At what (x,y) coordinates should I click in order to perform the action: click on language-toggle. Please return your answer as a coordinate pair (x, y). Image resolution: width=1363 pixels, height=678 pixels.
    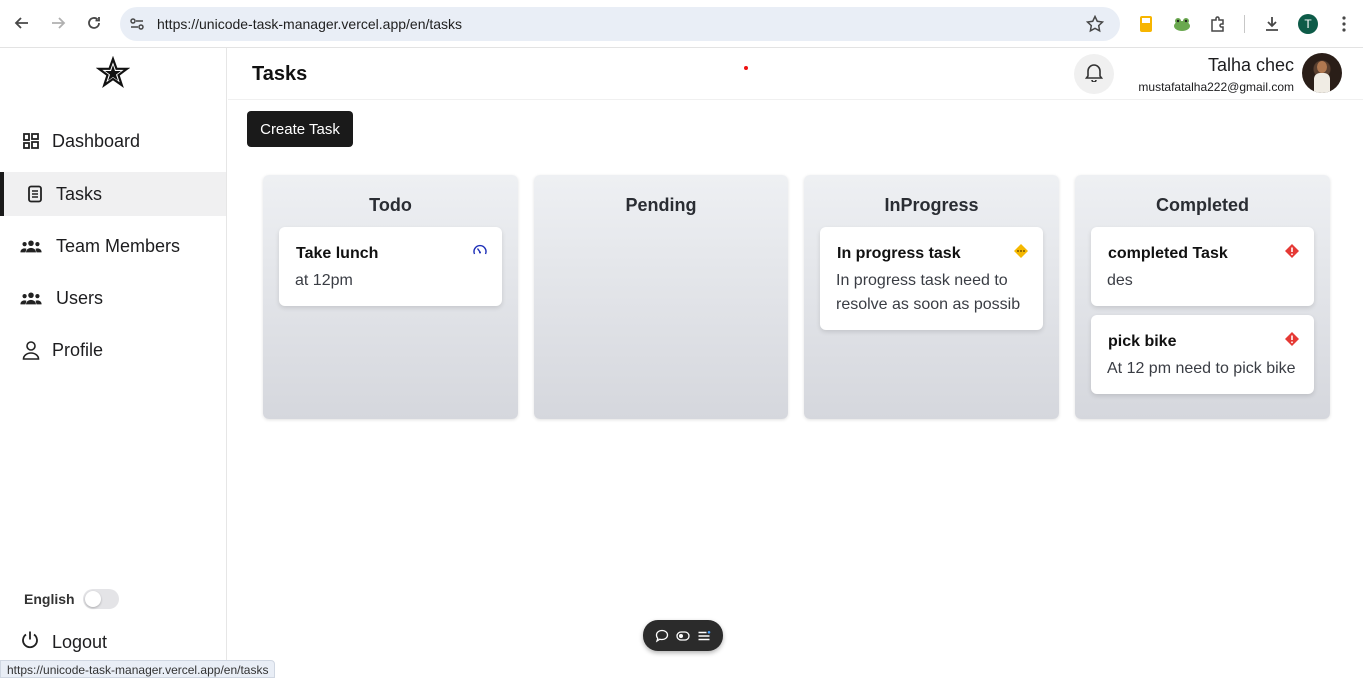
    Looking at the image, I should click on (101, 599).